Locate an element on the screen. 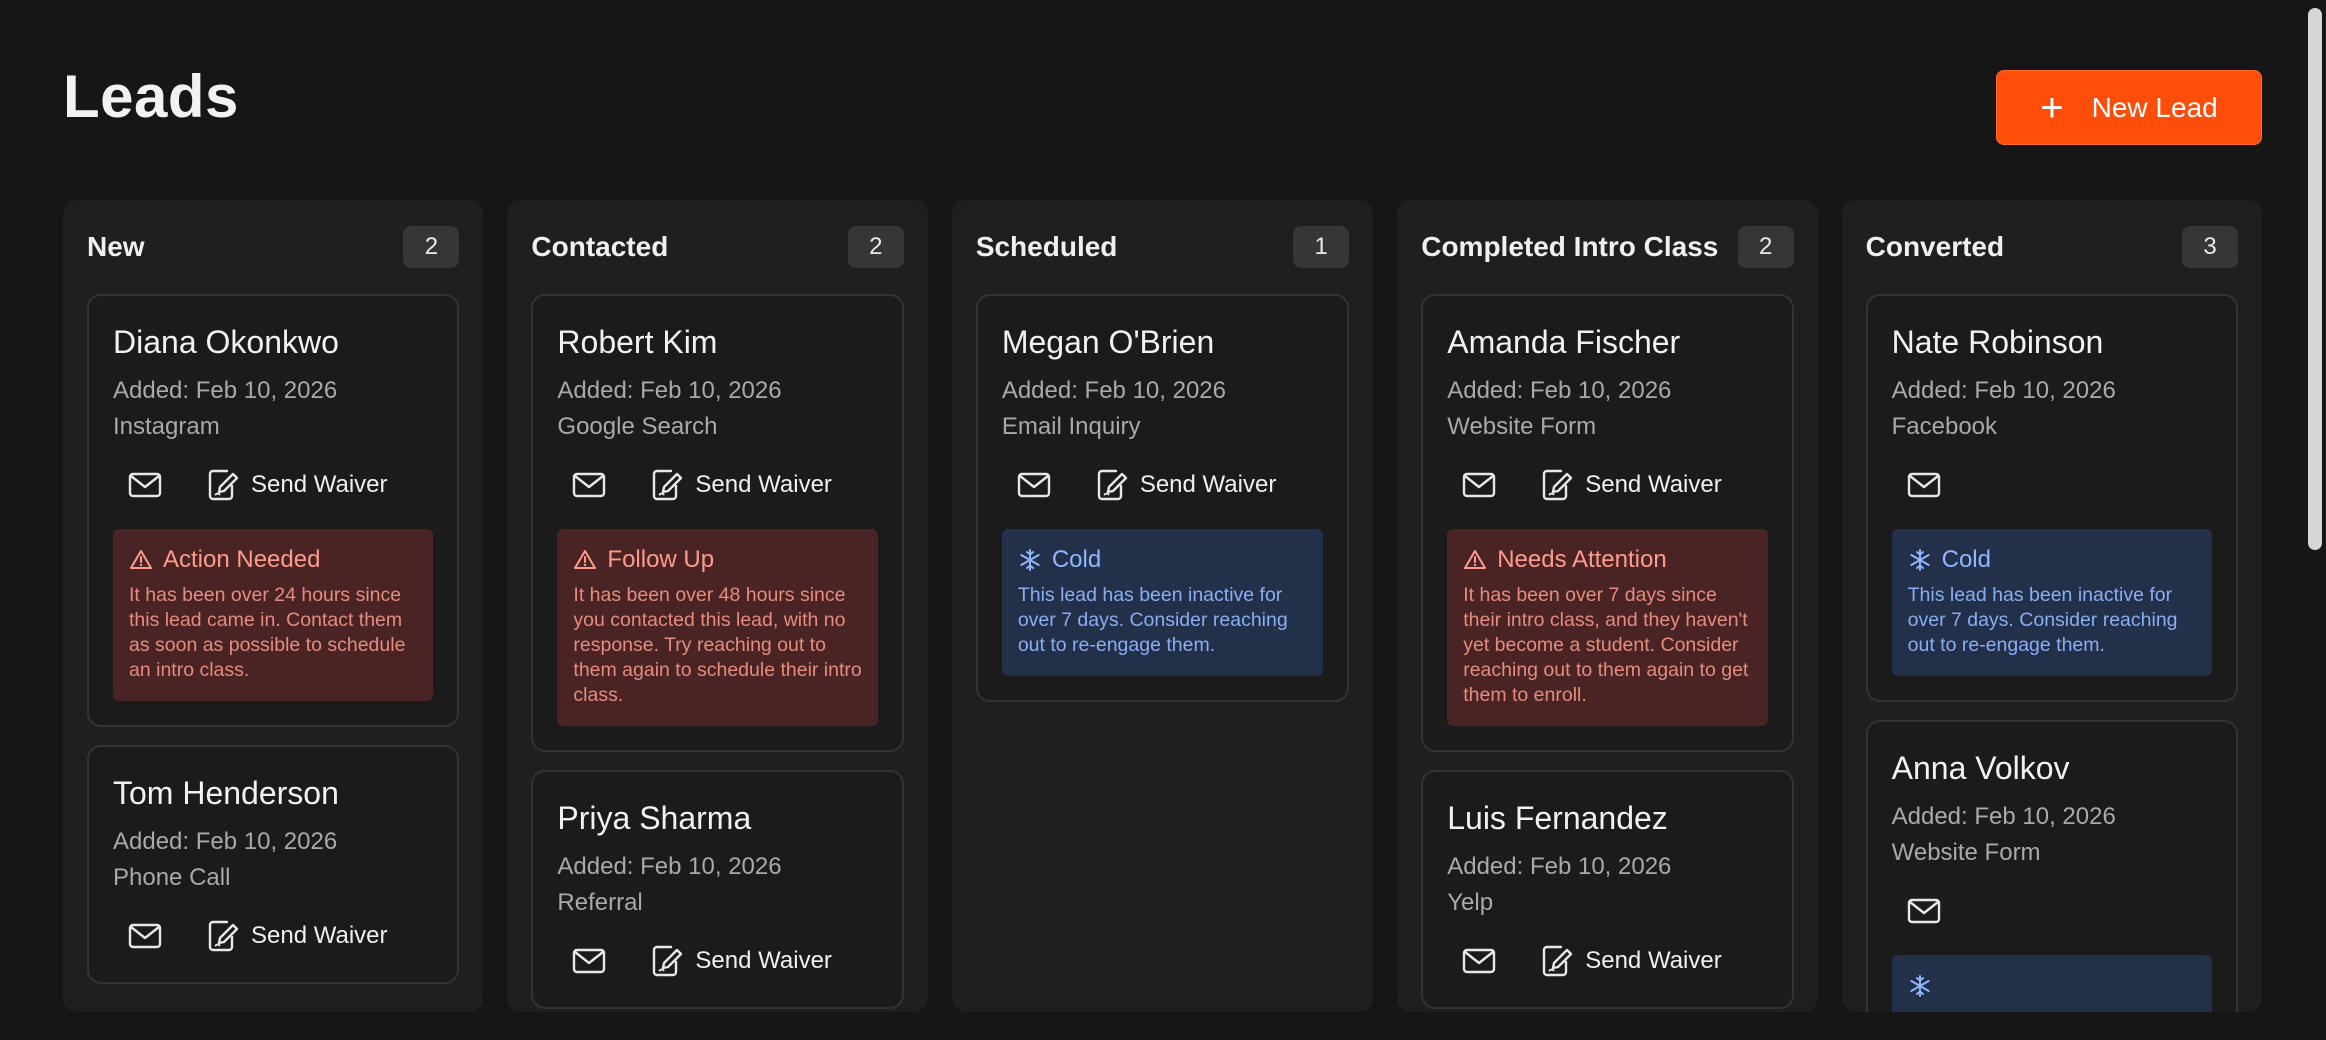 This screenshot has height=1040, width=2326. scrollbar-thumb is located at coordinates (2315, 279).